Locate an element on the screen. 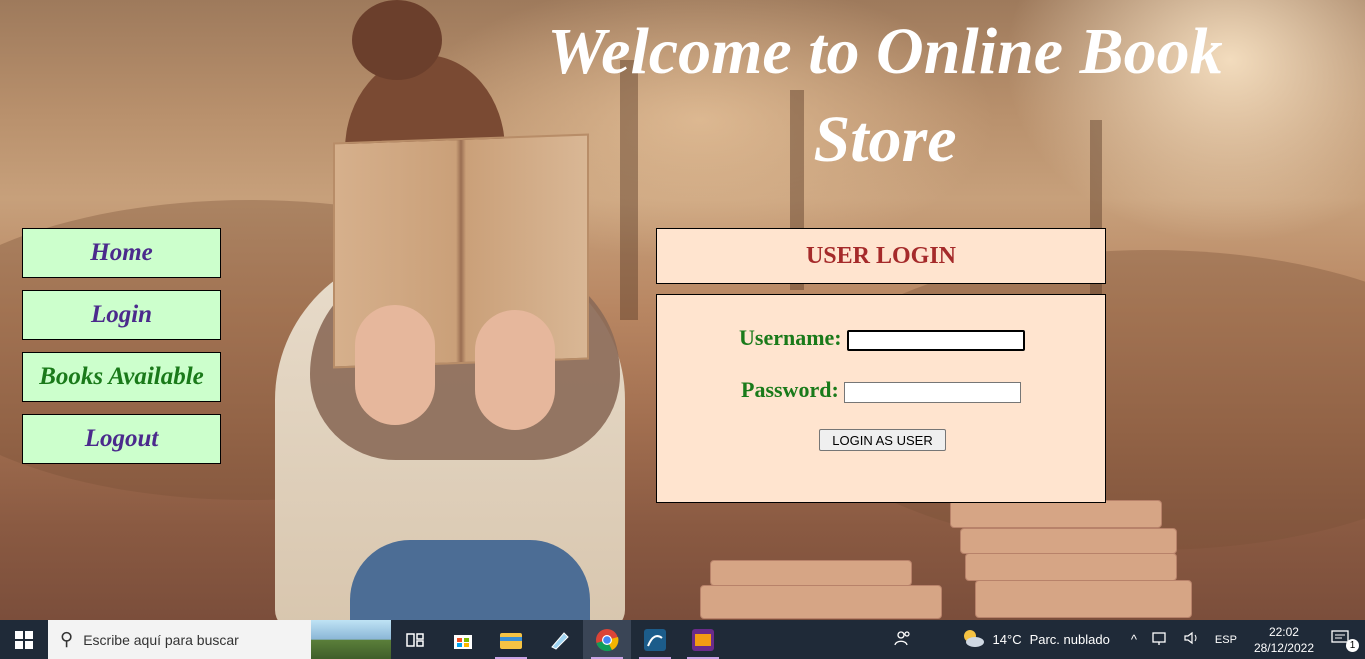  username-input is located at coordinates (936, 340).